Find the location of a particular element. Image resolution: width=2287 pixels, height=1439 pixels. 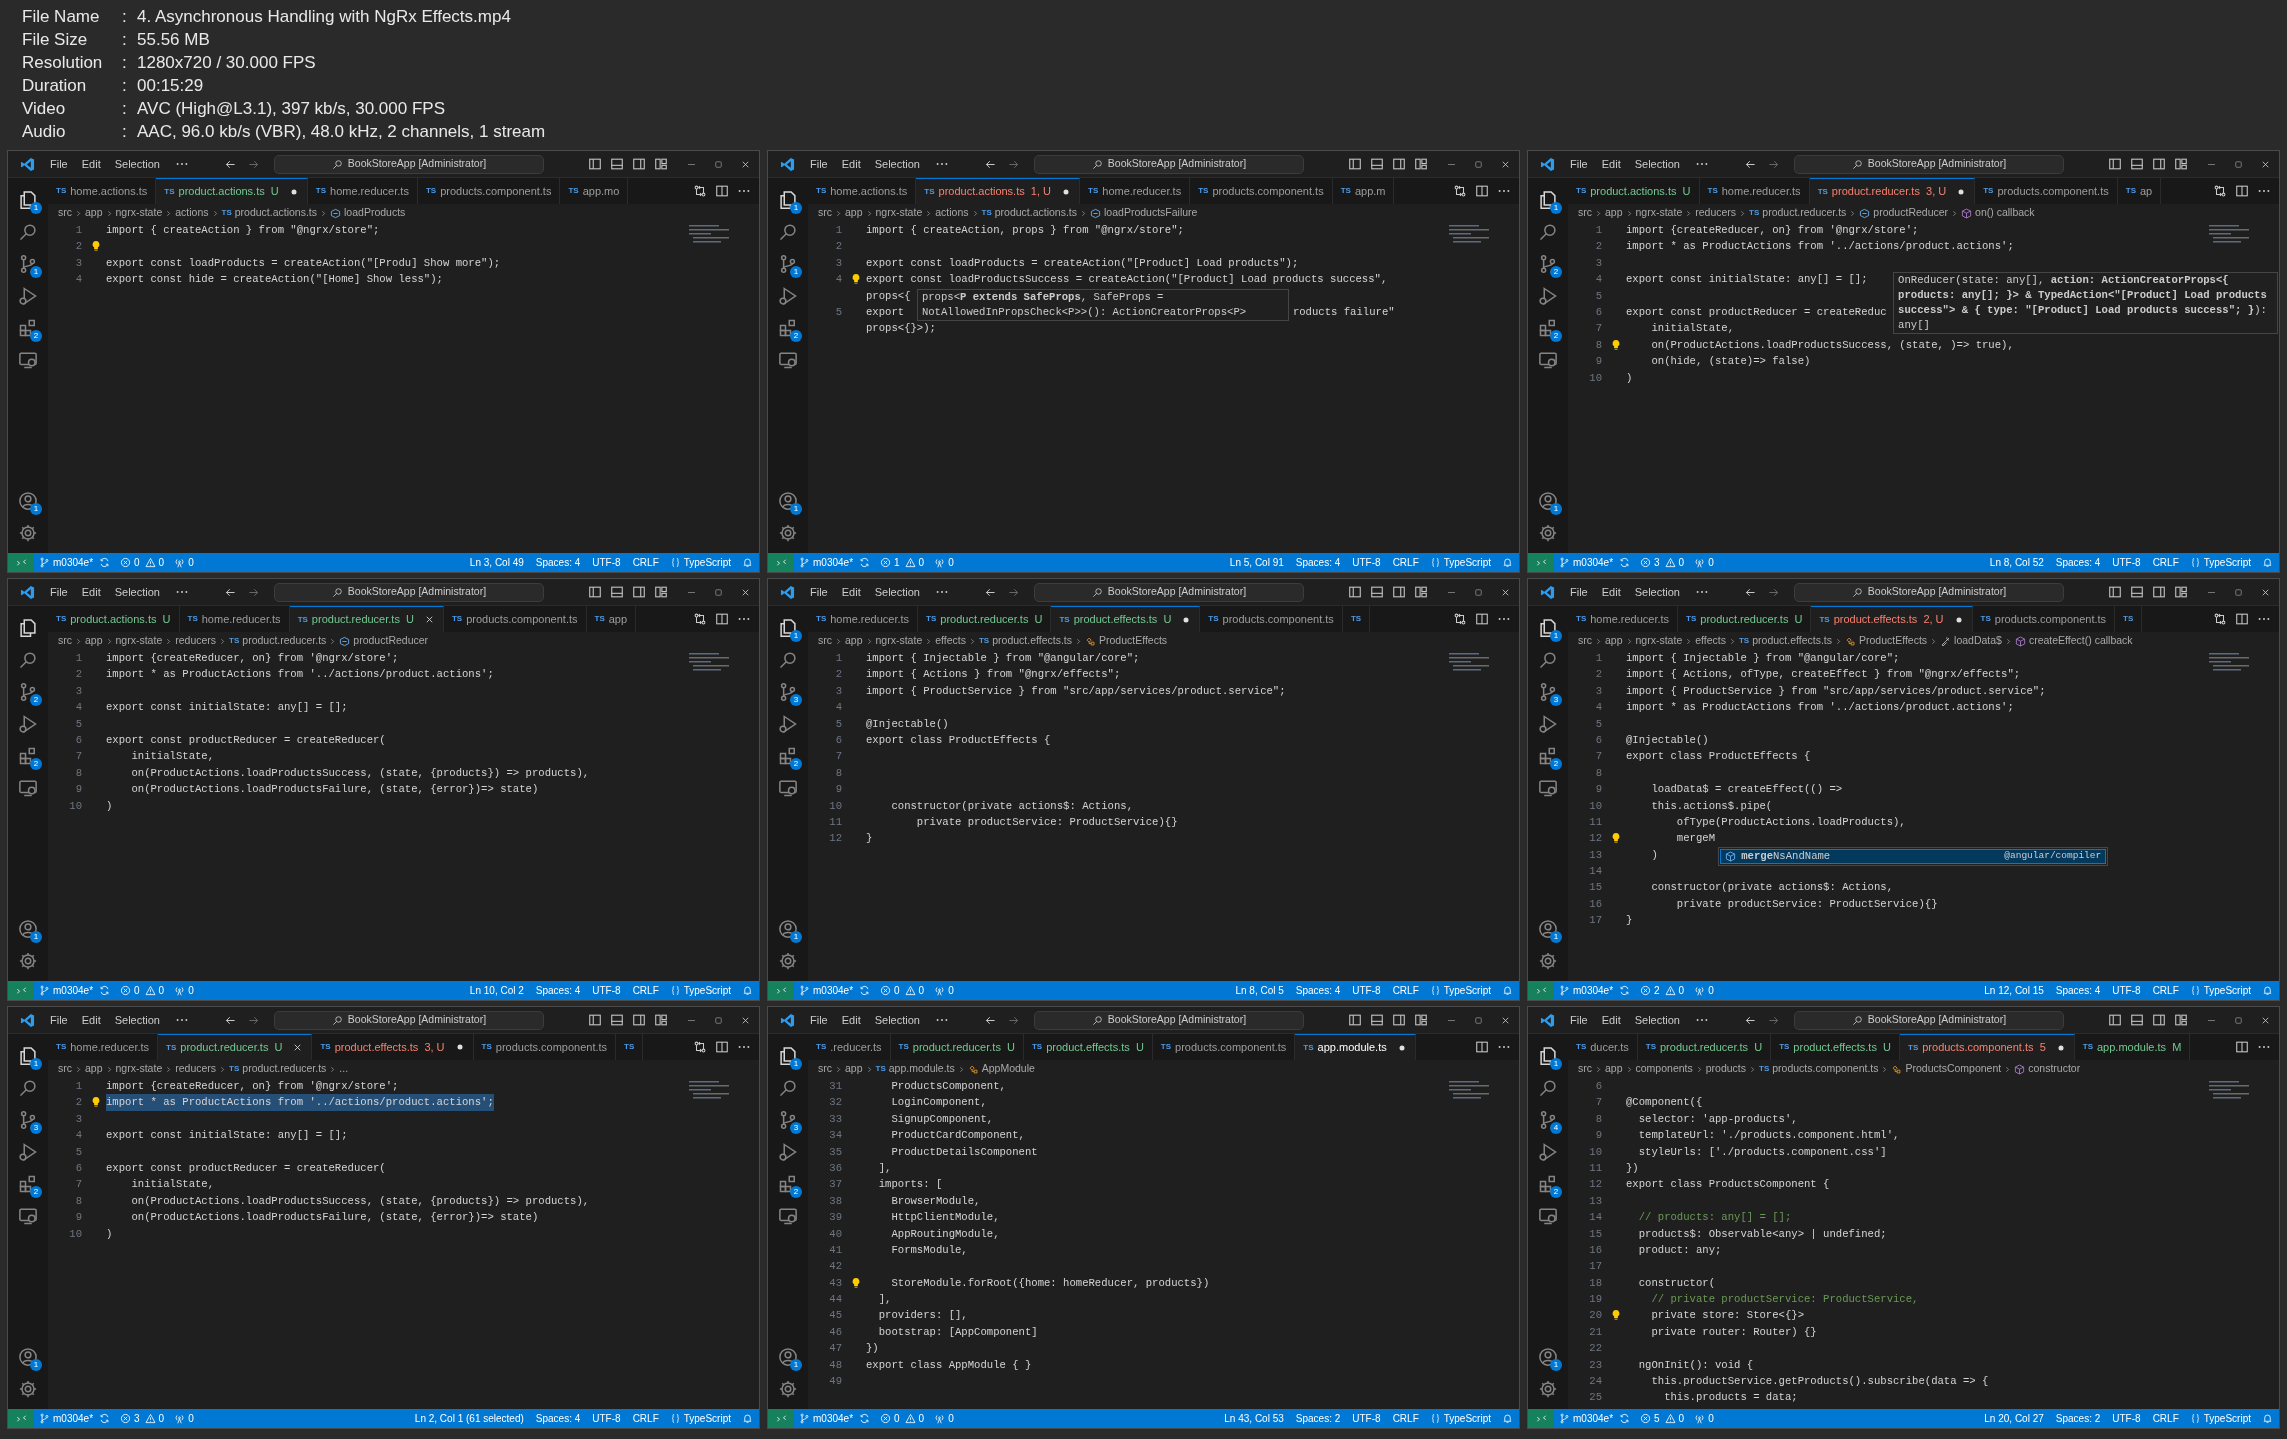

editor-tab: TS product.effects.ts U is located at coordinates (1126, 619).